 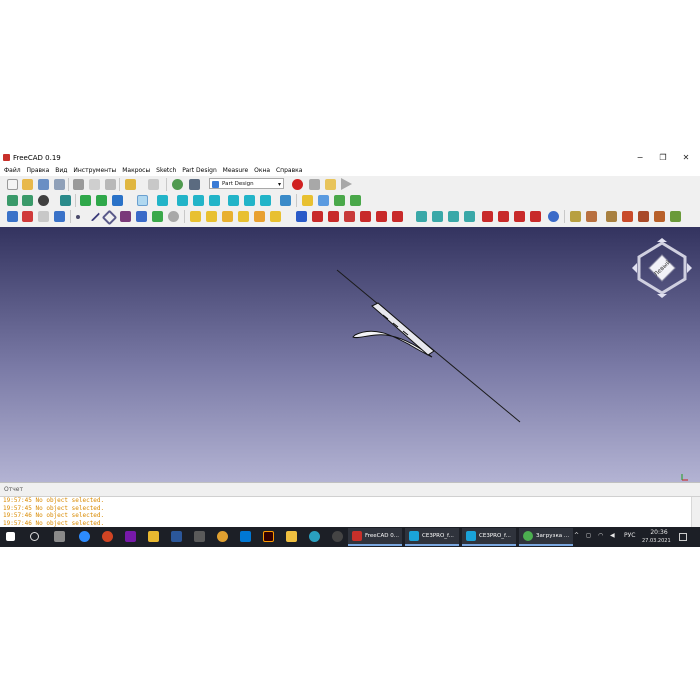 What do you see at coordinates (153, 184) in the screenshot?
I see `redo-icon` at bounding box center [153, 184].